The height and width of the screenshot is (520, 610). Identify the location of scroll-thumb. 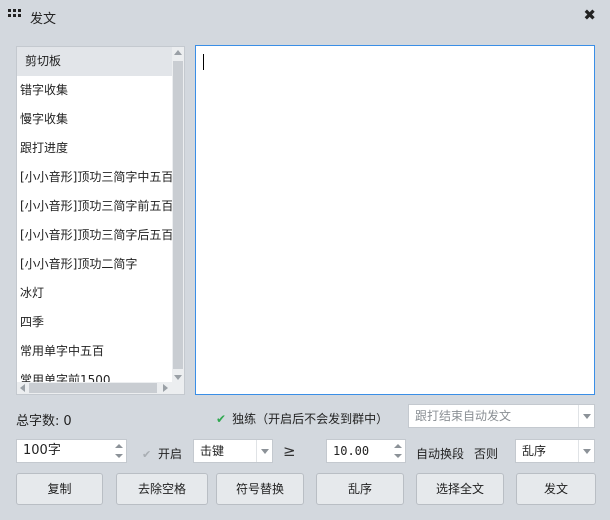
(178, 215).